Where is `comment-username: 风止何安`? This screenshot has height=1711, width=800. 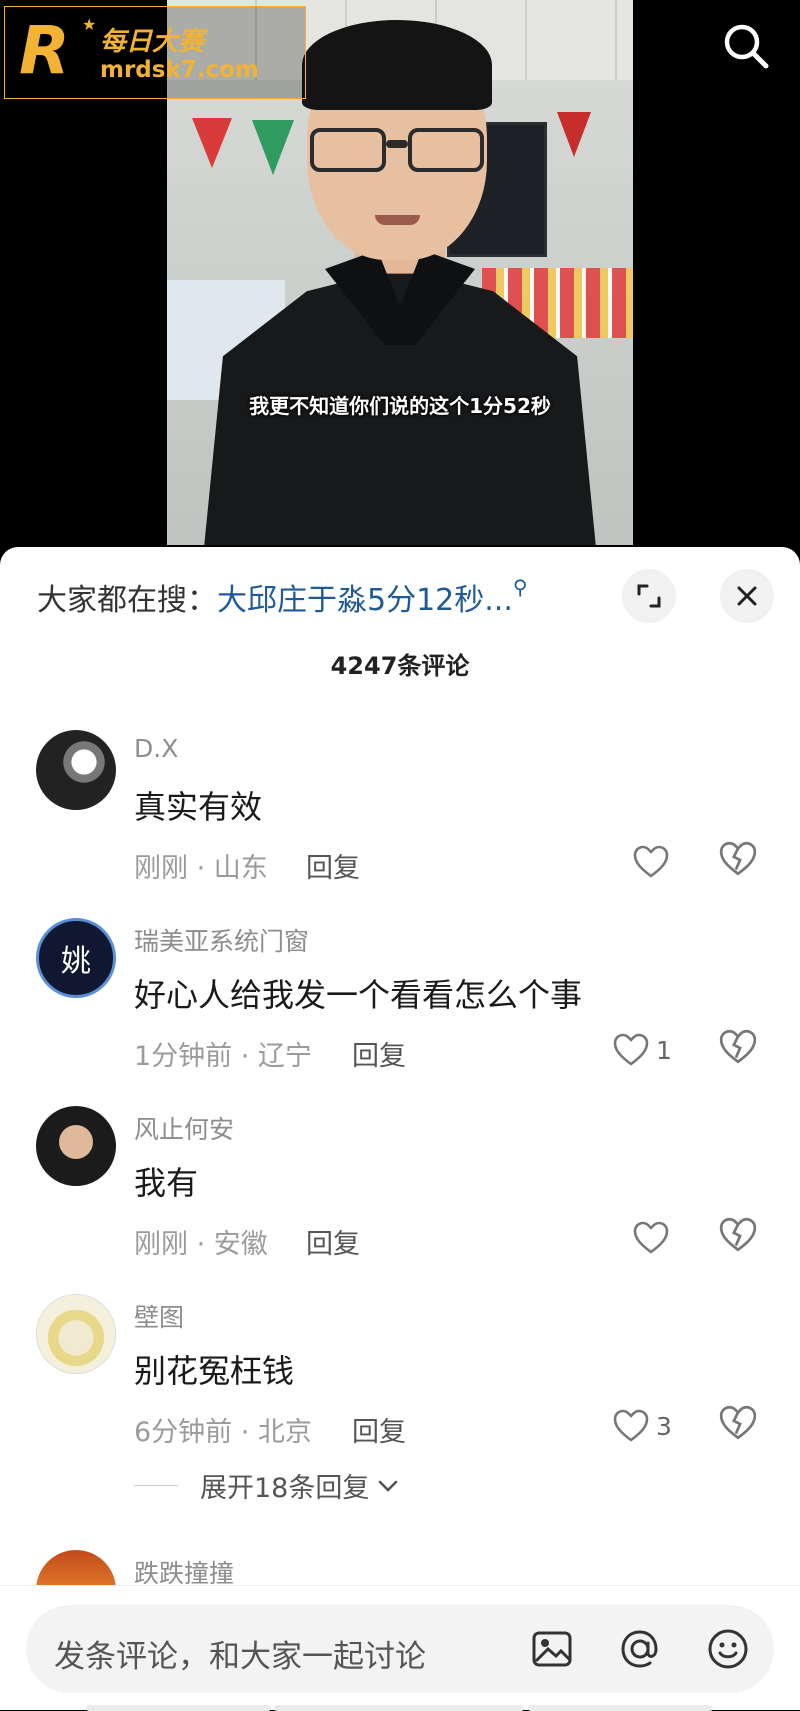 comment-username: 风止何安 is located at coordinates (184, 1128).